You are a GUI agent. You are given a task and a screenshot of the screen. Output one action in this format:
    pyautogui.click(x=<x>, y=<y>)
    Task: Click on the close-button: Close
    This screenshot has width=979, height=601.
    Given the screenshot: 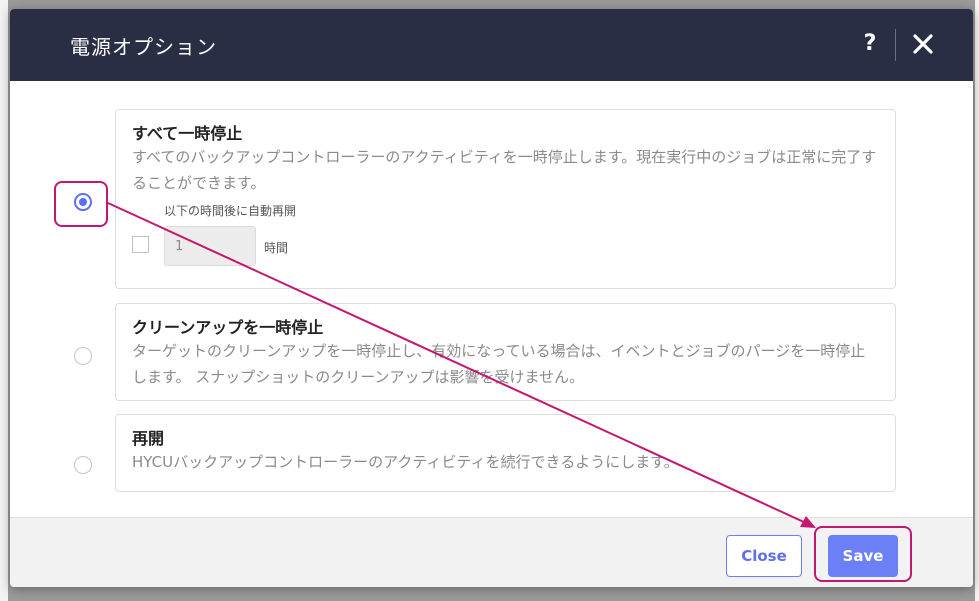 What is the action you would take?
    pyautogui.click(x=764, y=556)
    